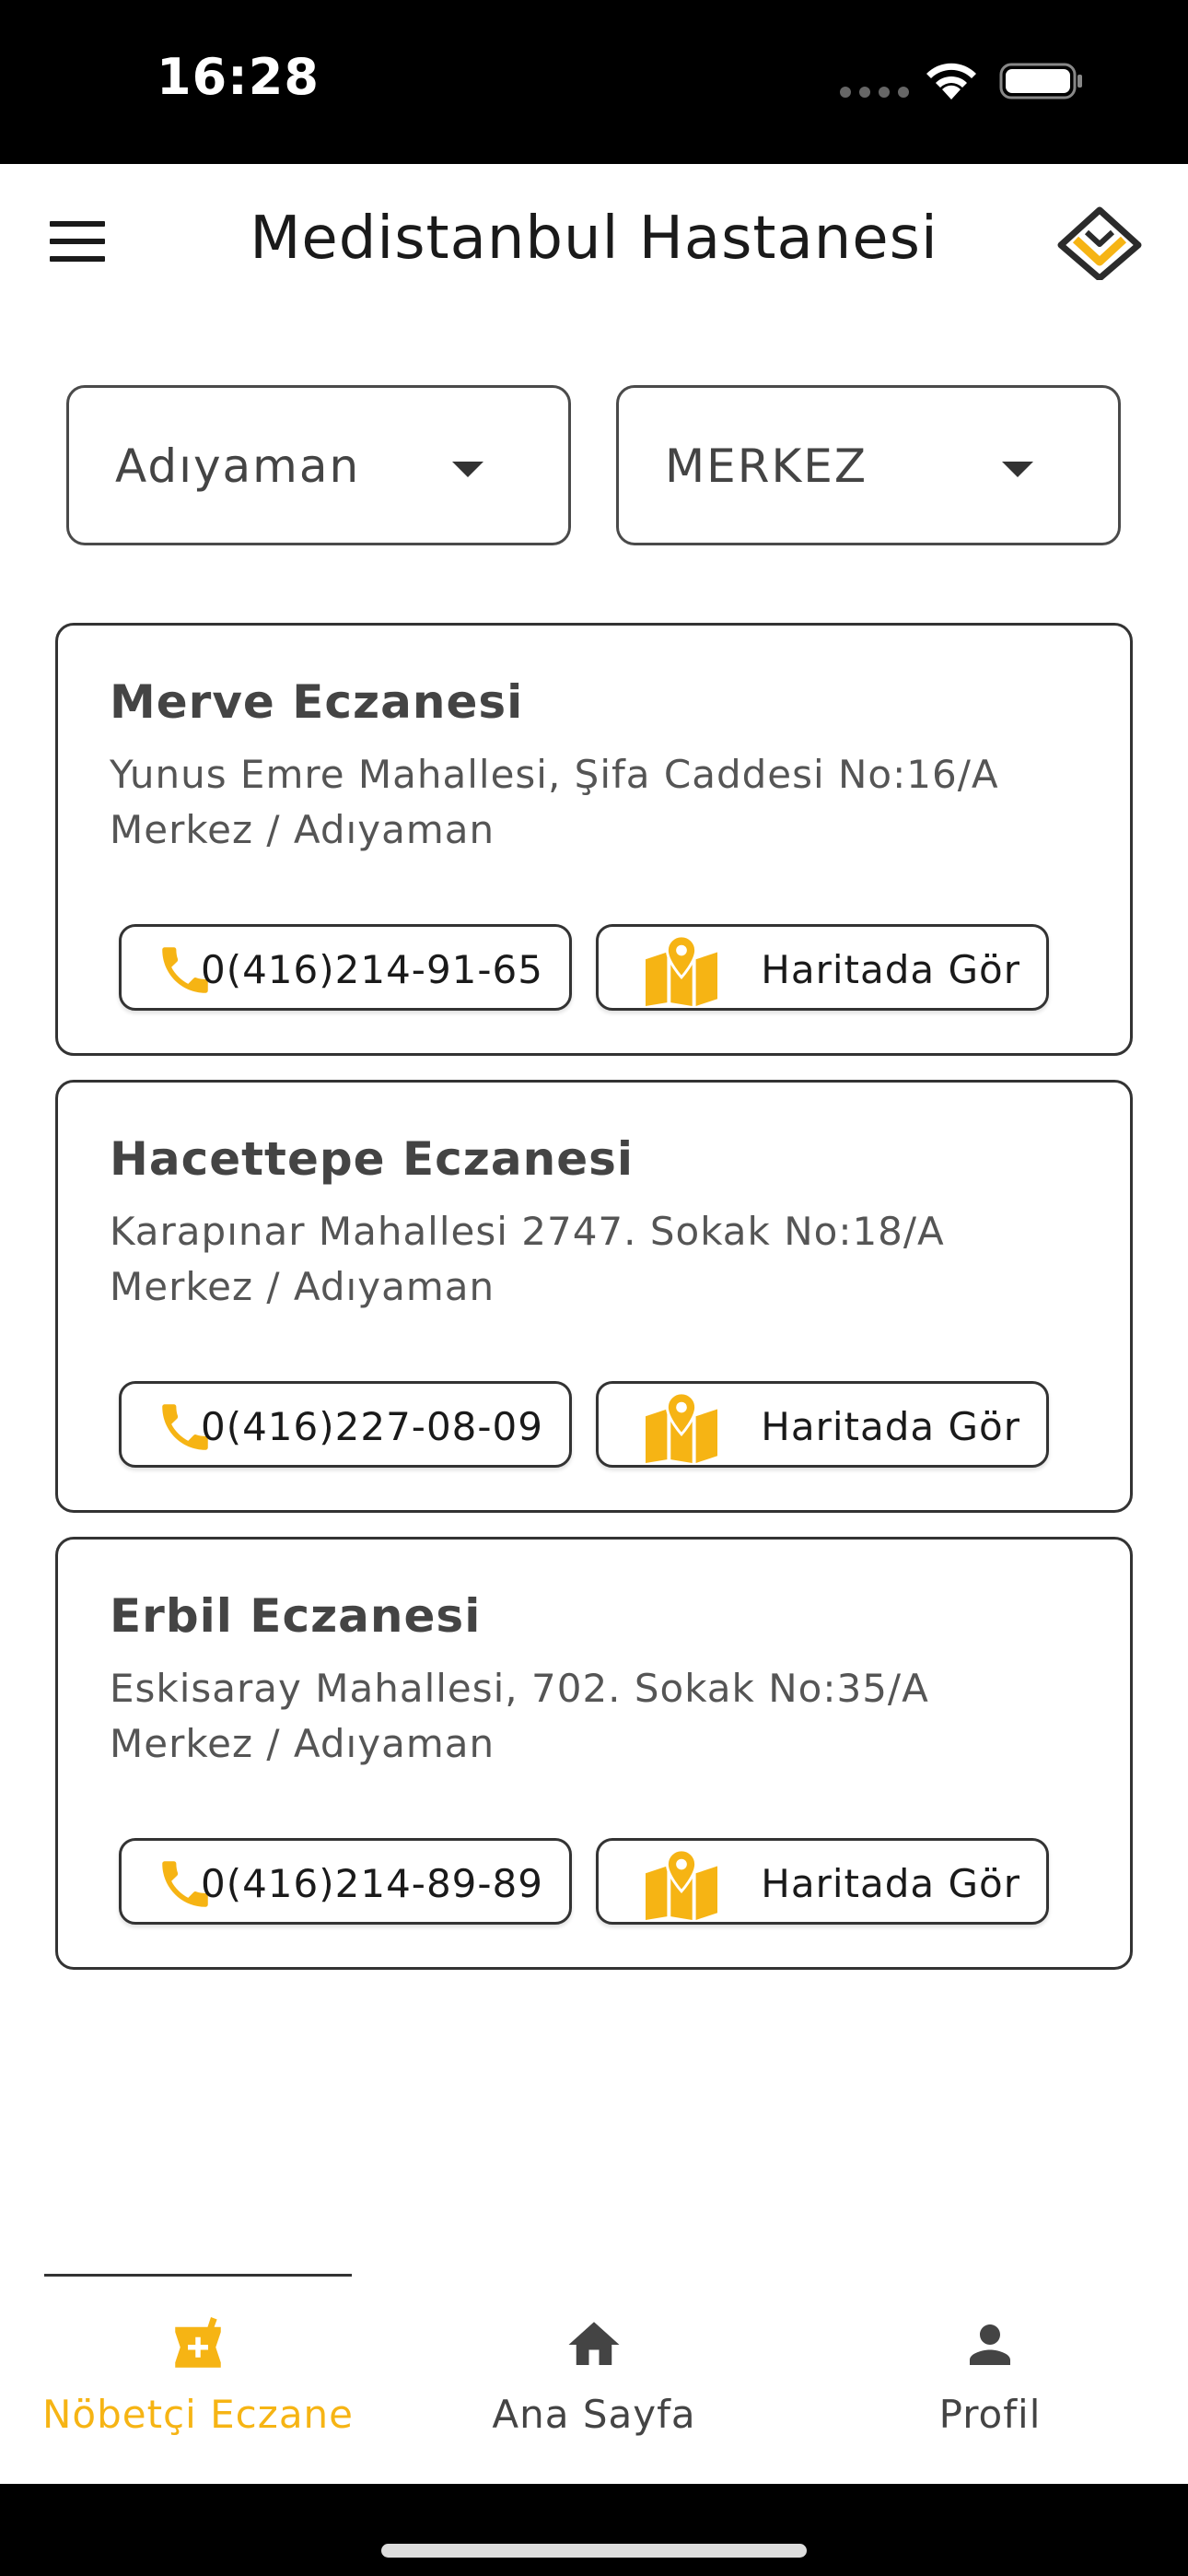 The height and width of the screenshot is (2576, 1188). Describe the element at coordinates (372, 1159) in the screenshot. I see `pharmacy-name: Hacettepe Eczanesi` at that location.